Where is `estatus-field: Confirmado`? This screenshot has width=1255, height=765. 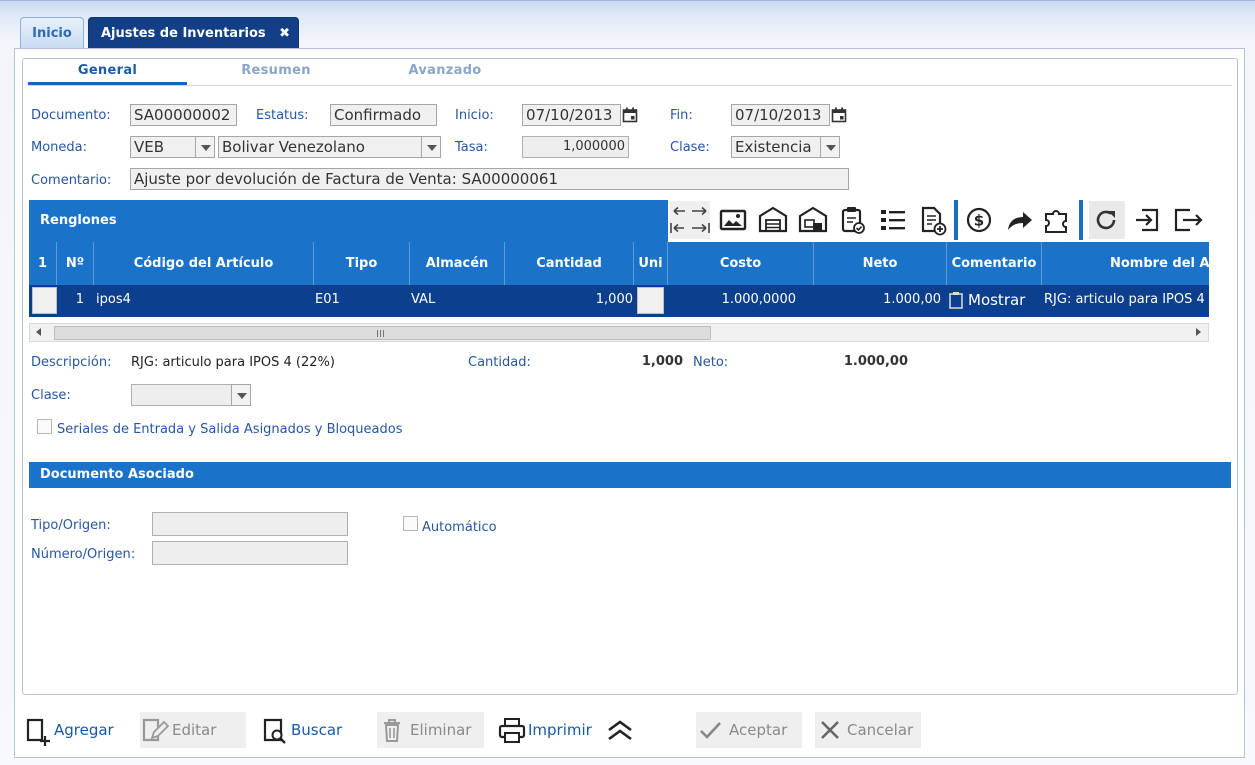
estatus-field: Confirmado is located at coordinates (383, 115).